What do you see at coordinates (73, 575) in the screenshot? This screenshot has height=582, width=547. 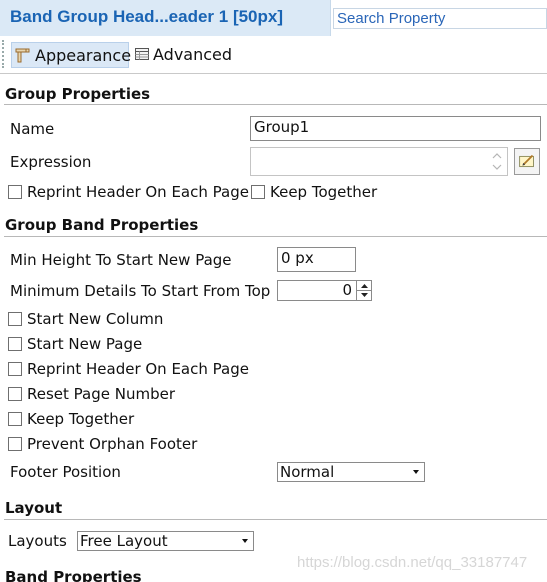 I see `band-properties-heading: Band Properties` at bounding box center [73, 575].